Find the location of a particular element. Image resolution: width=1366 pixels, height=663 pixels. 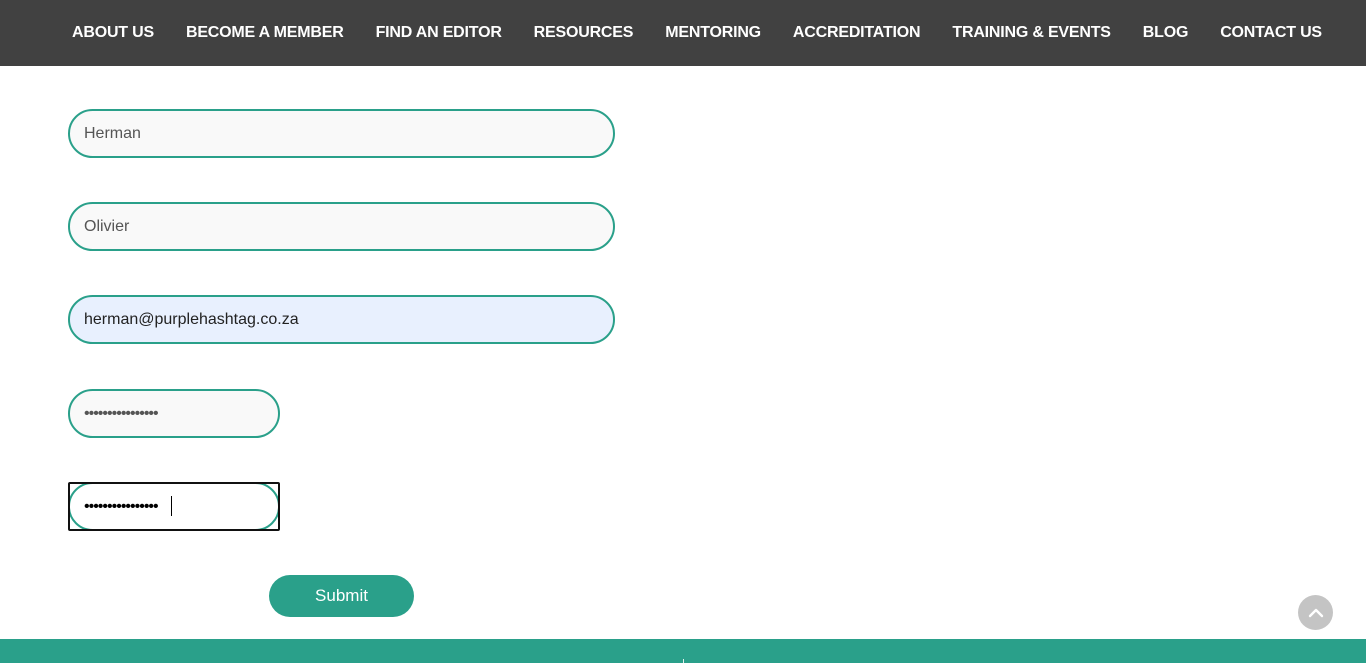

nav-item-accreditation: ACCREDITATION is located at coordinates (856, 33).